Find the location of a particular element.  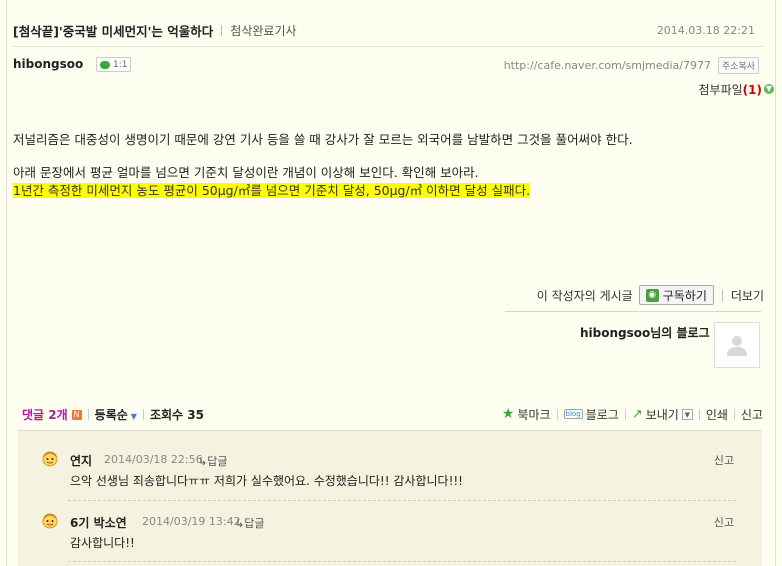

sort-order-select: 등록순 ▼ is located at coordinates (116, 414).